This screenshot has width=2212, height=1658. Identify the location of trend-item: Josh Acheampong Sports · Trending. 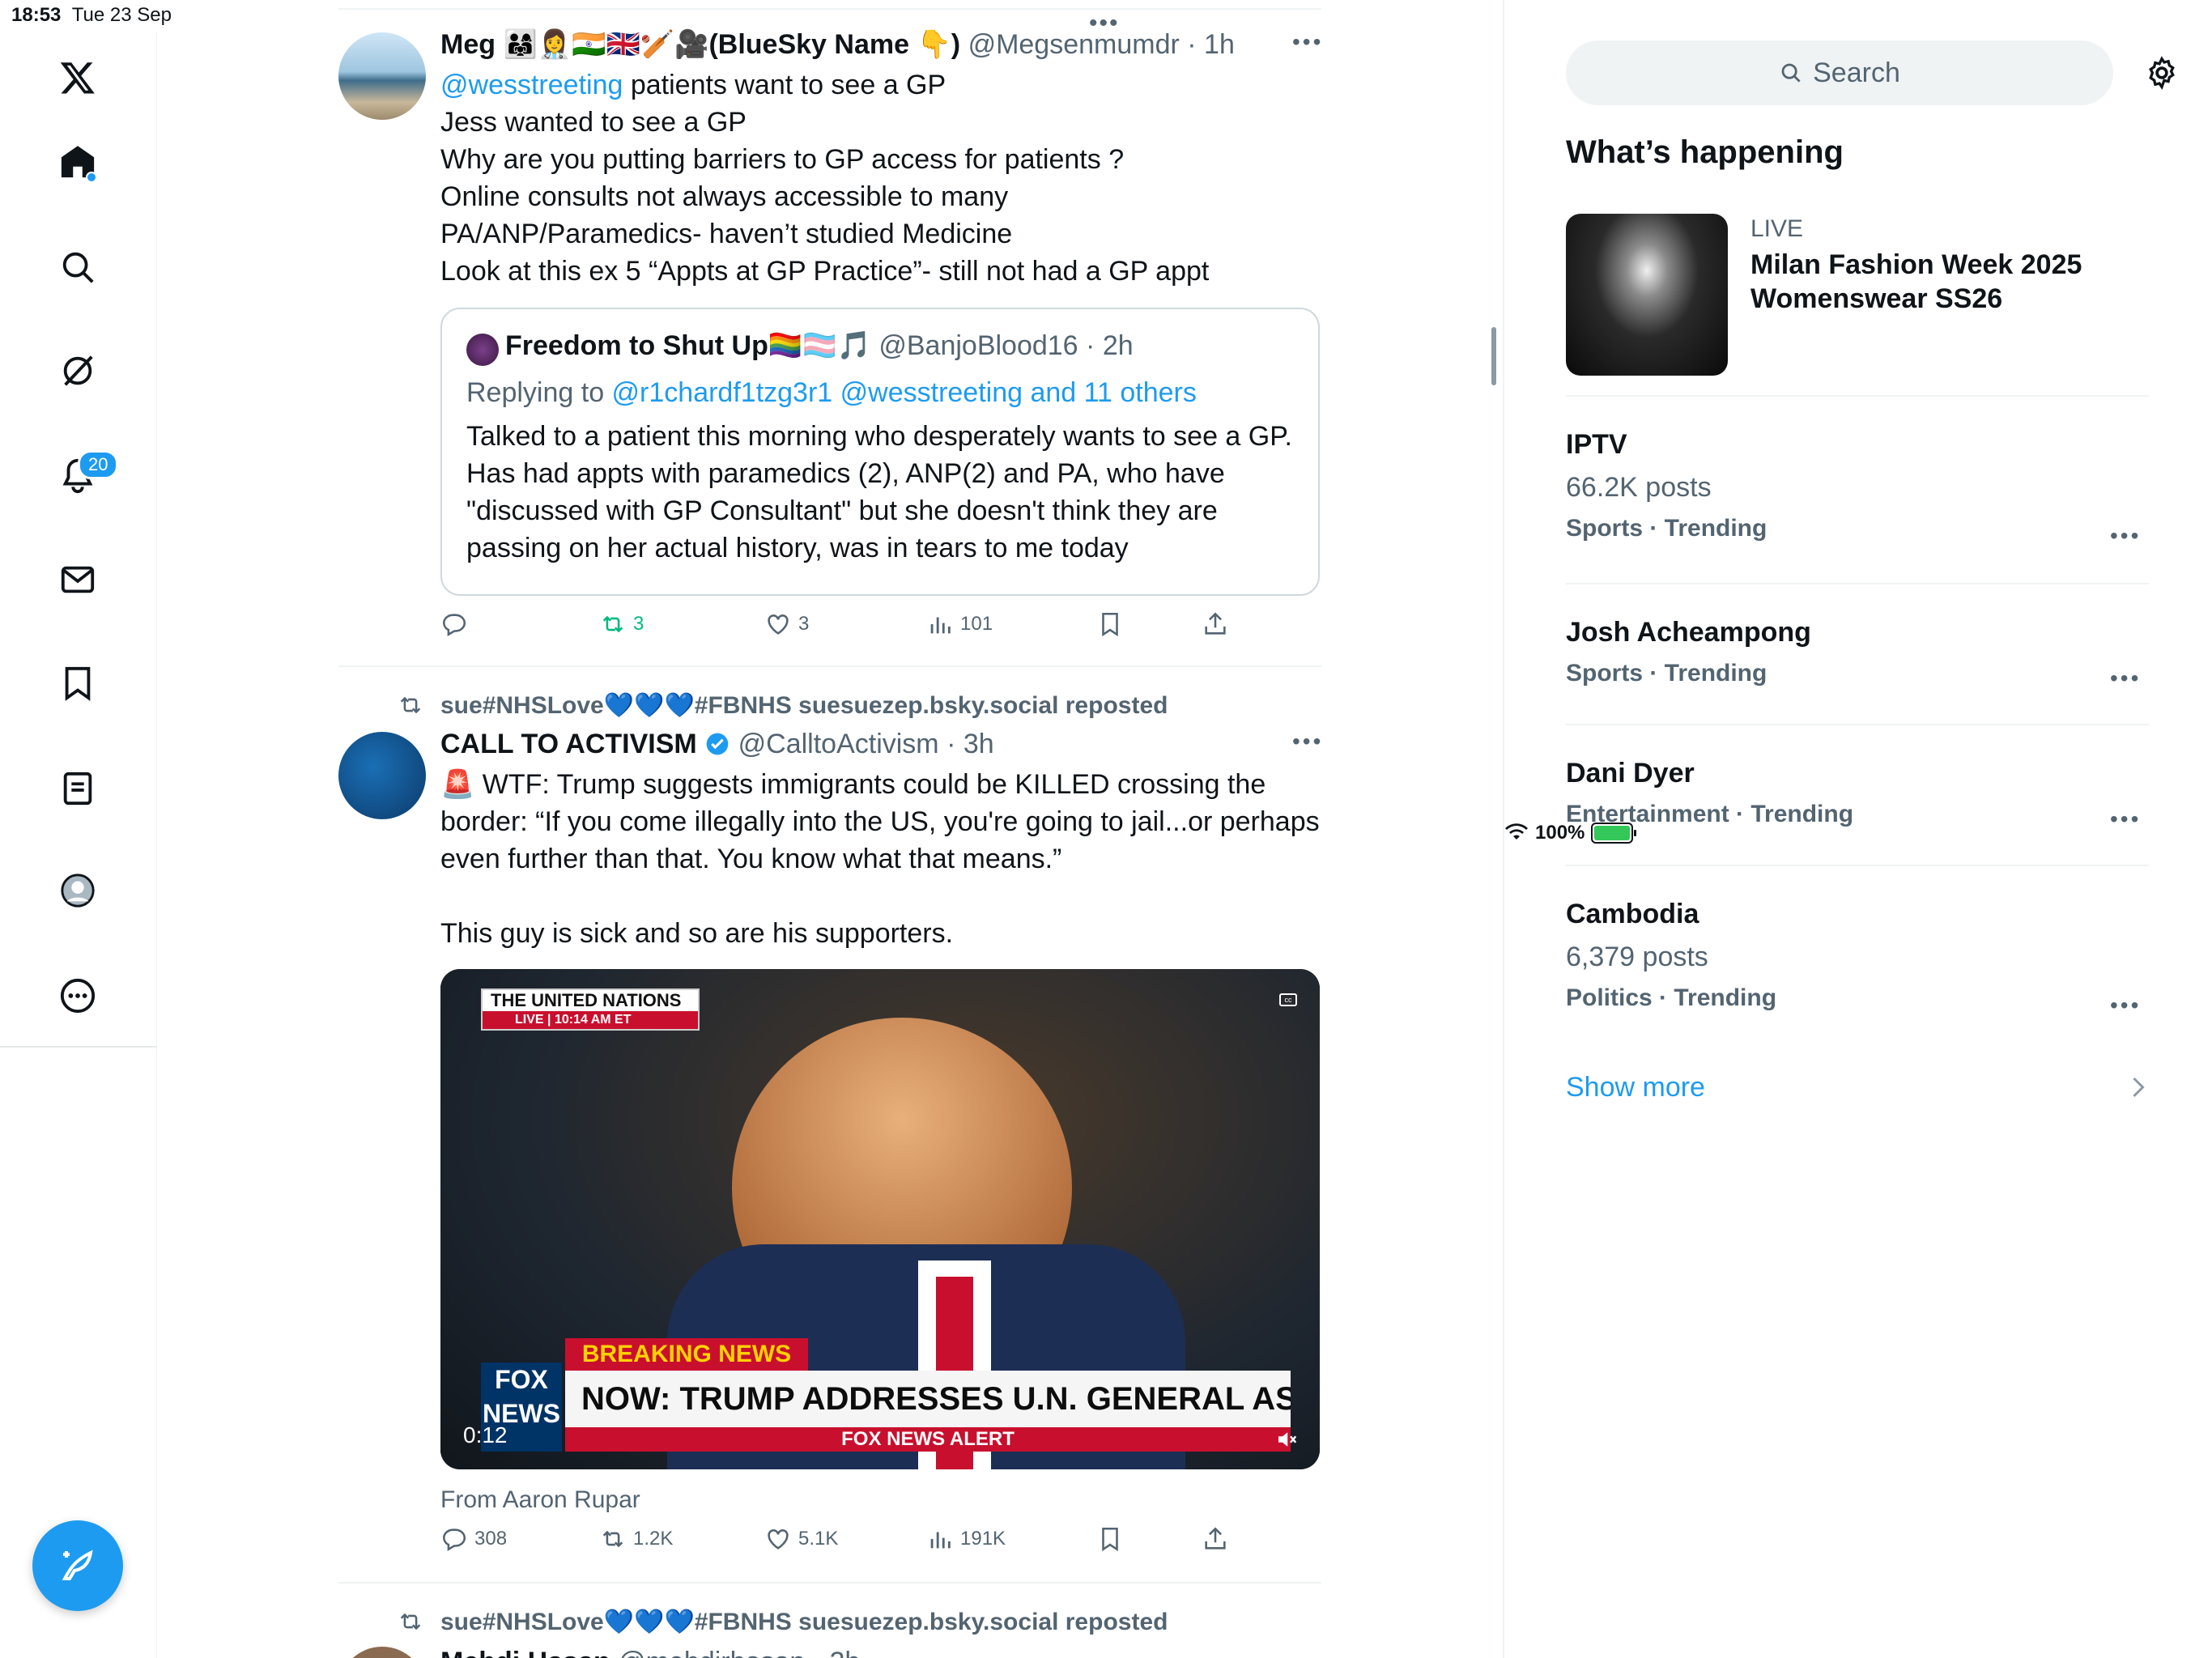
(1858, 652).